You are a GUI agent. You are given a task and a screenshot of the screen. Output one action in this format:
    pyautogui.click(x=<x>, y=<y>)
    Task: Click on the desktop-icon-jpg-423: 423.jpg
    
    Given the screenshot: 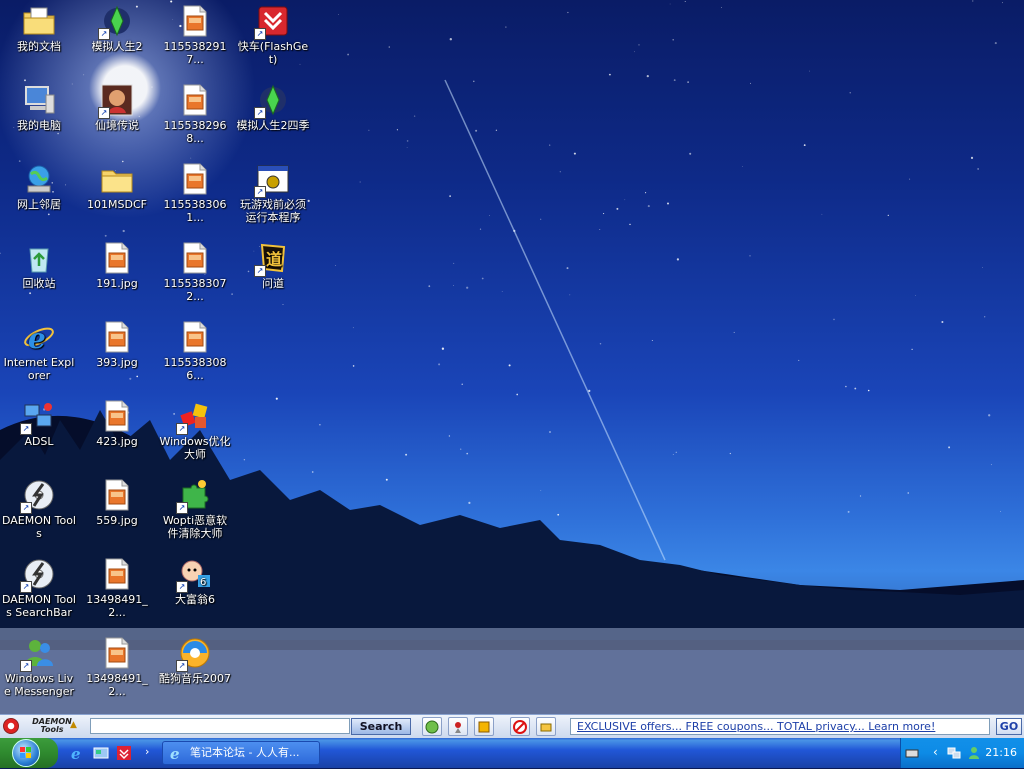 What is the action you would take?
    pyautogui.click(x=117, y=421)
    